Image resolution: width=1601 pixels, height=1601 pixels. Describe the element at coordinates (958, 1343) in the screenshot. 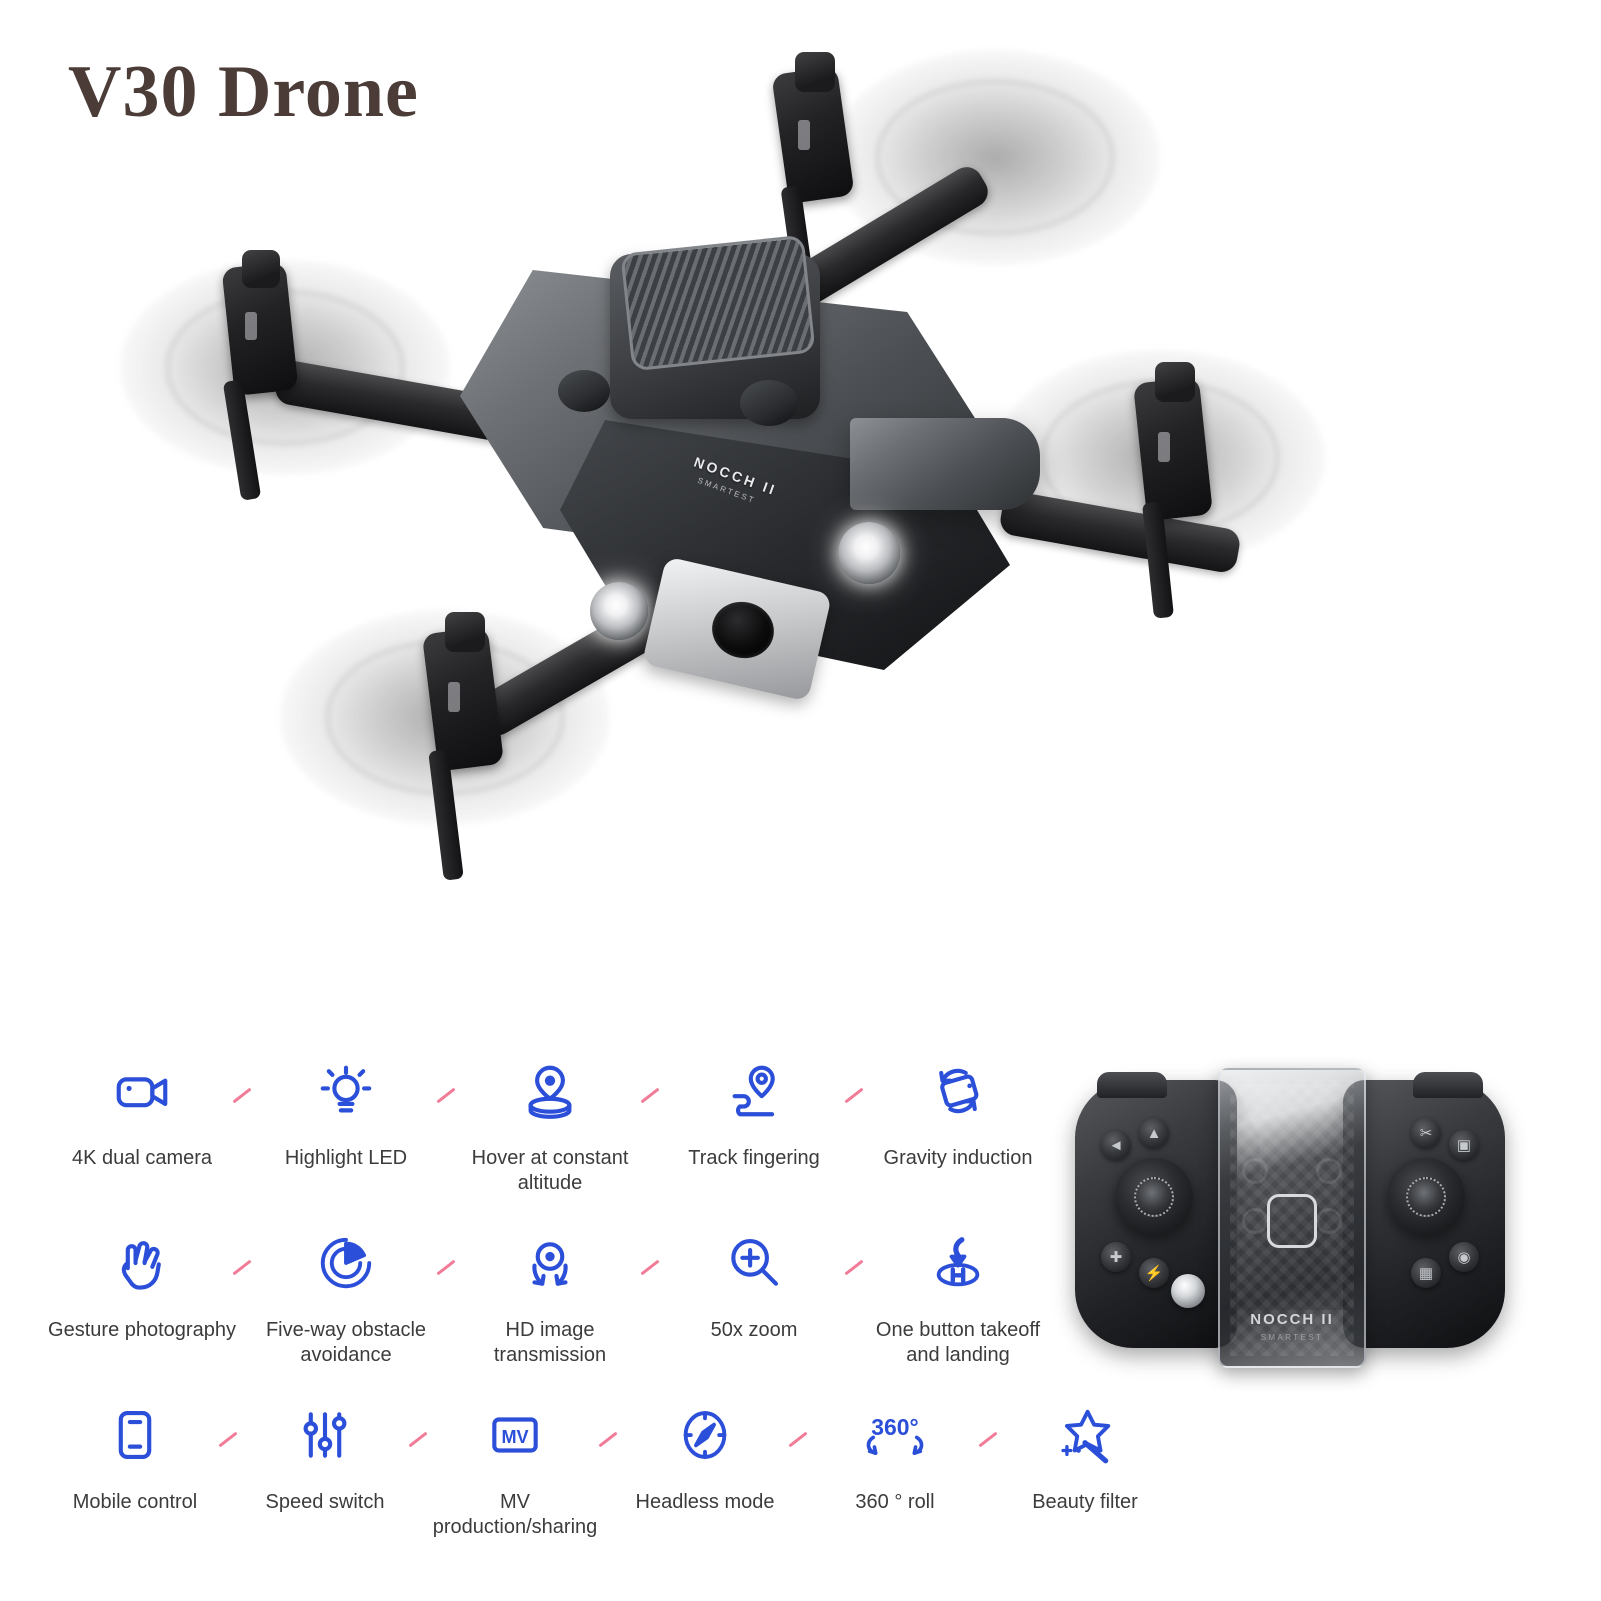

I see `feature-label: One button takeoff and landing` at that location.